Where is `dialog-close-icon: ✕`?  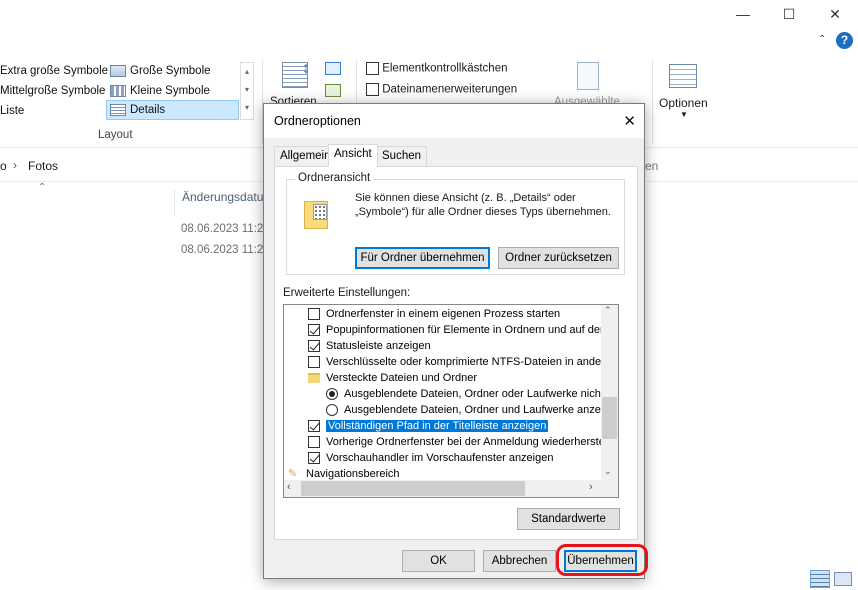 dialog-close-icon: ✕ is located at coordinates (629, 121).